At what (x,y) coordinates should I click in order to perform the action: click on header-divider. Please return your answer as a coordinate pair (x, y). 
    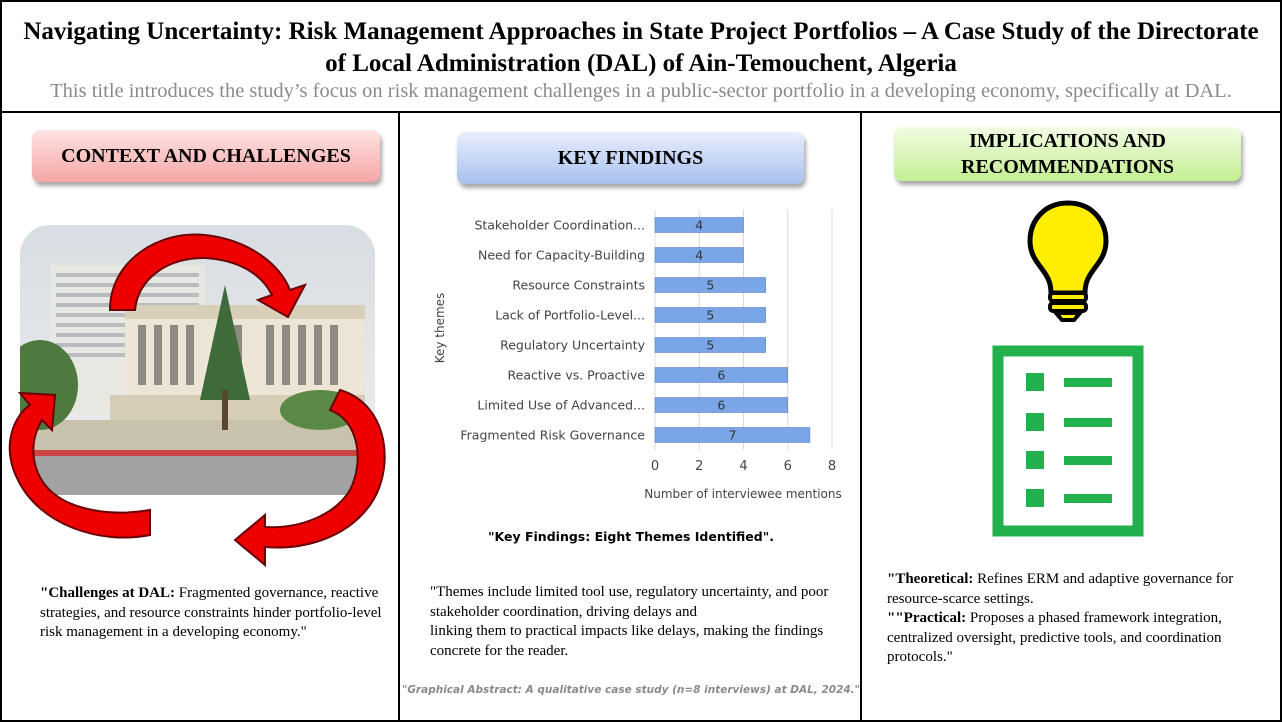
    Looking at the image, I should click on (641, 112).